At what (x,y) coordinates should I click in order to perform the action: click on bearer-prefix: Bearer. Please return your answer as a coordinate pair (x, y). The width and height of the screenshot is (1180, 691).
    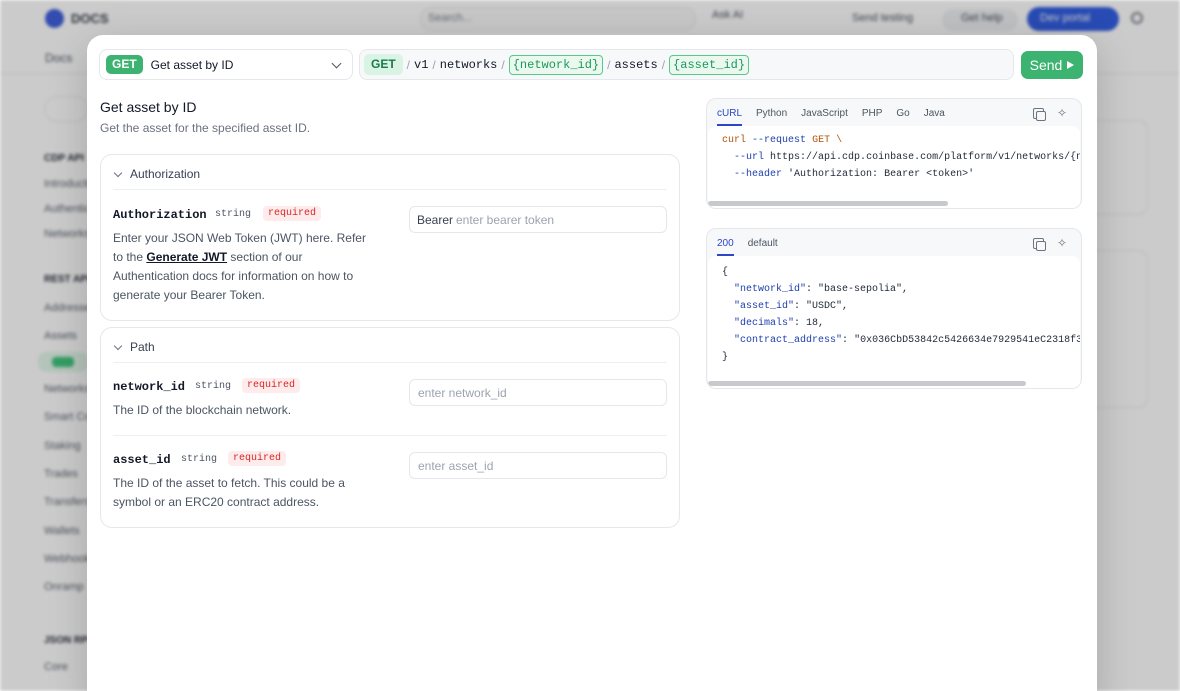
    Looking at the image, I should click on (435, 220).